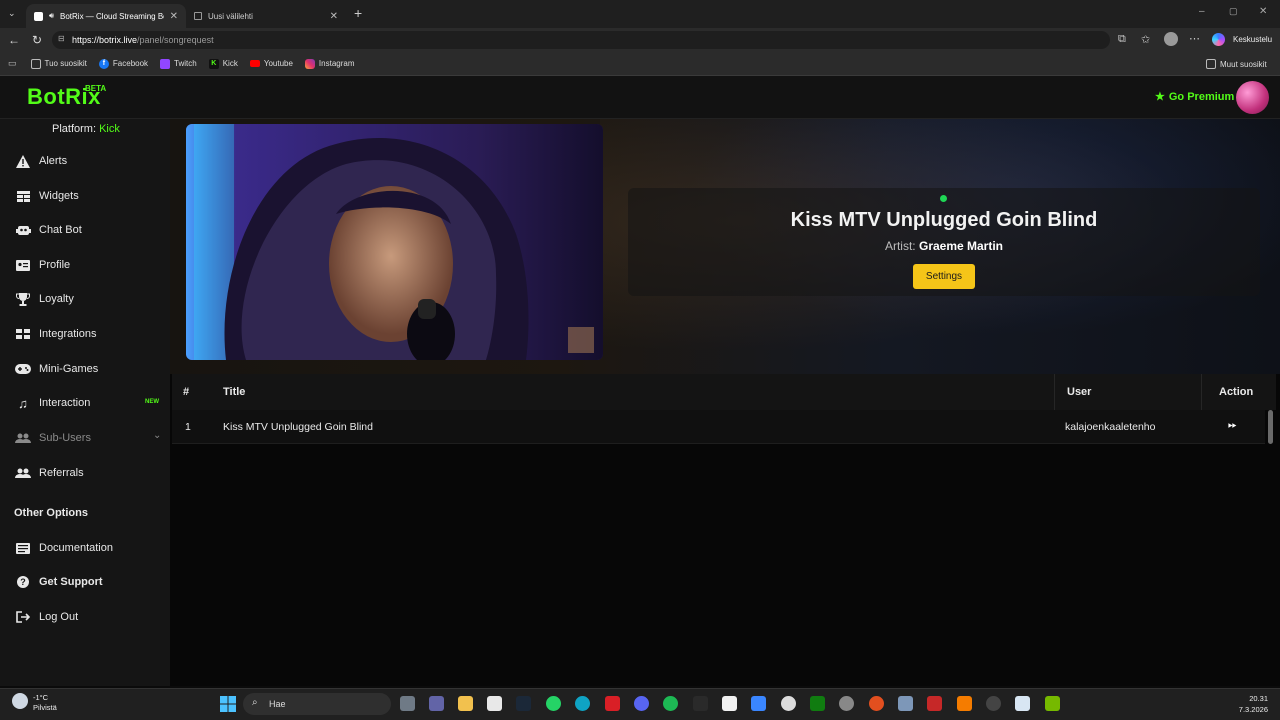  What do you see at coordinates (1022, 703) in the screenshot?
I see `app-window-icon` at bounding box center [1022, 703].